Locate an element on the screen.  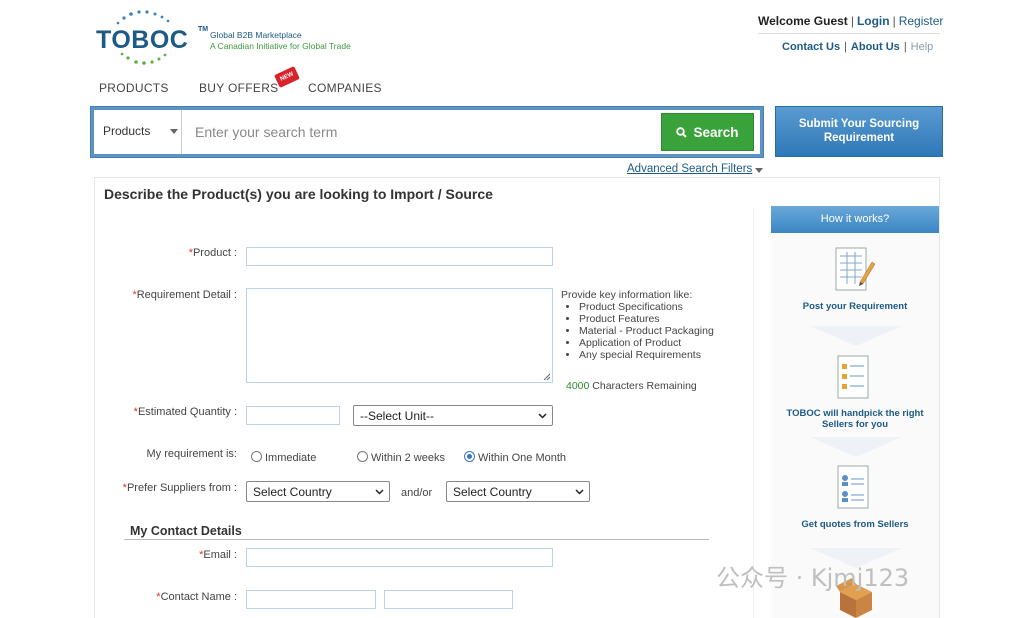
unit-select: --Select Unit-- is located at coordinates (453, 415).